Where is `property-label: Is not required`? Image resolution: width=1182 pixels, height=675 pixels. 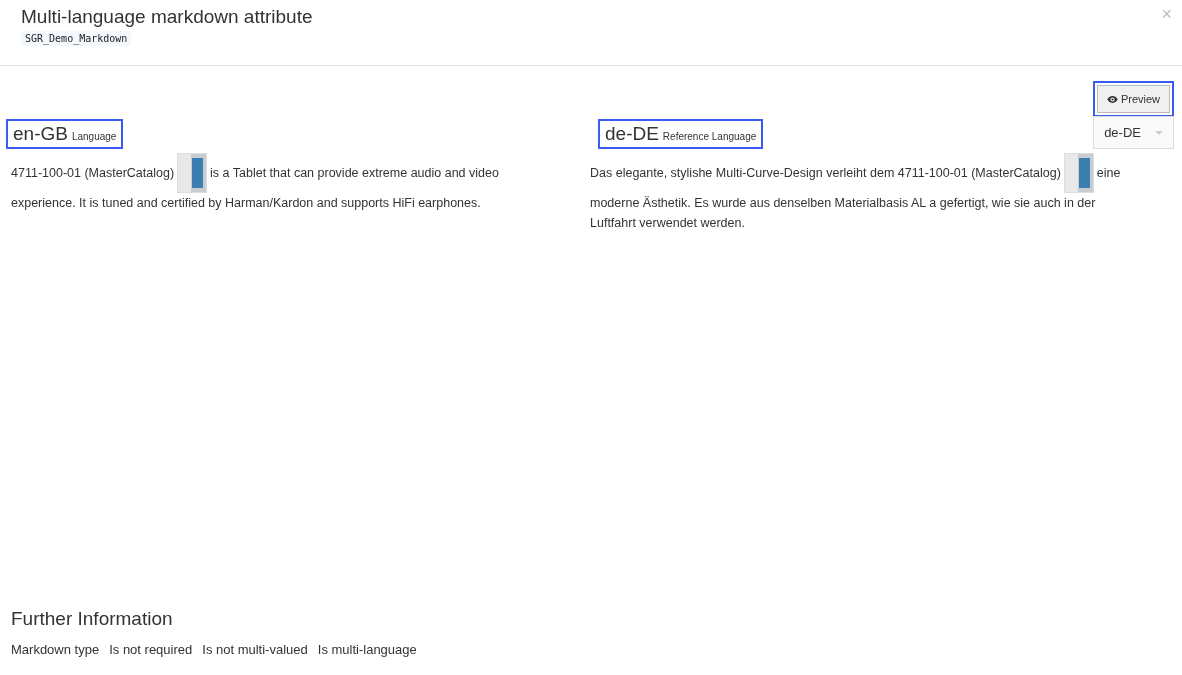
property-label: Is not required is located at coordinates (151, 649).